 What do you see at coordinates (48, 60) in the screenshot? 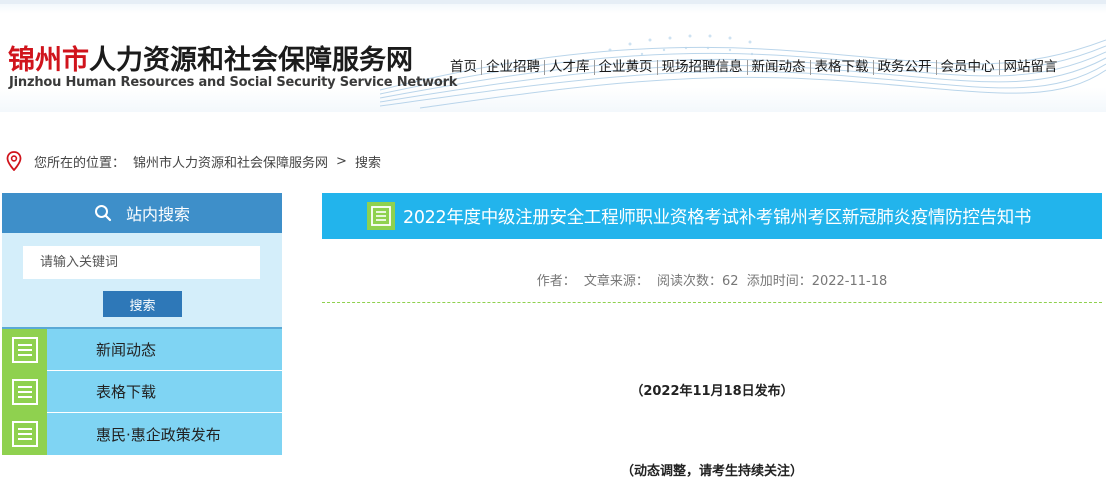
I see `logo-city: 锦州市` at bounding box center [48, 60].